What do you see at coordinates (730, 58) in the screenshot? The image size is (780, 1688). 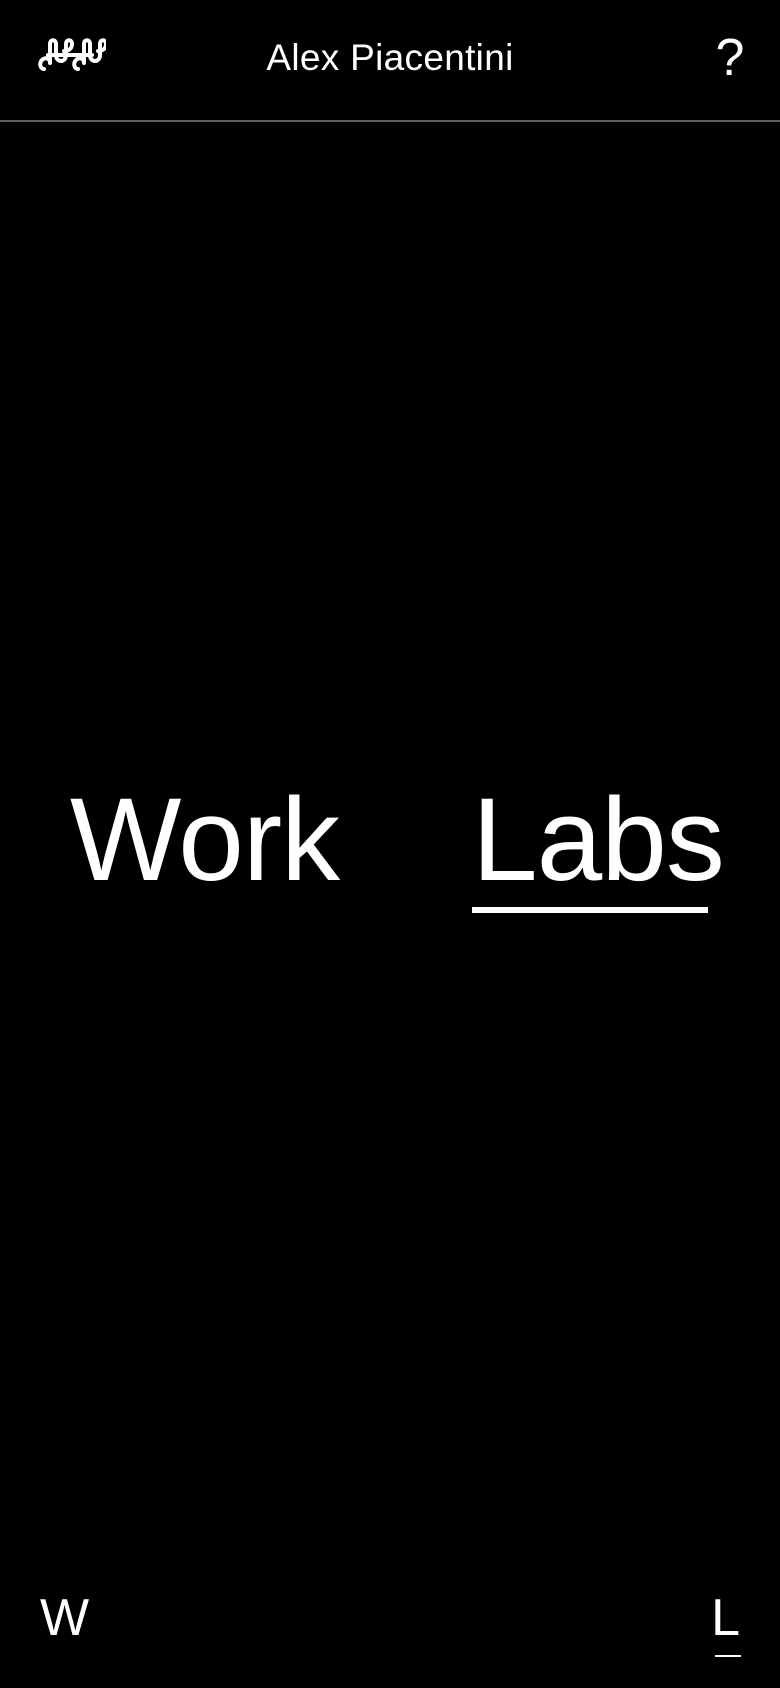 I see `help-button: ?` at bounding box center [730, 58].